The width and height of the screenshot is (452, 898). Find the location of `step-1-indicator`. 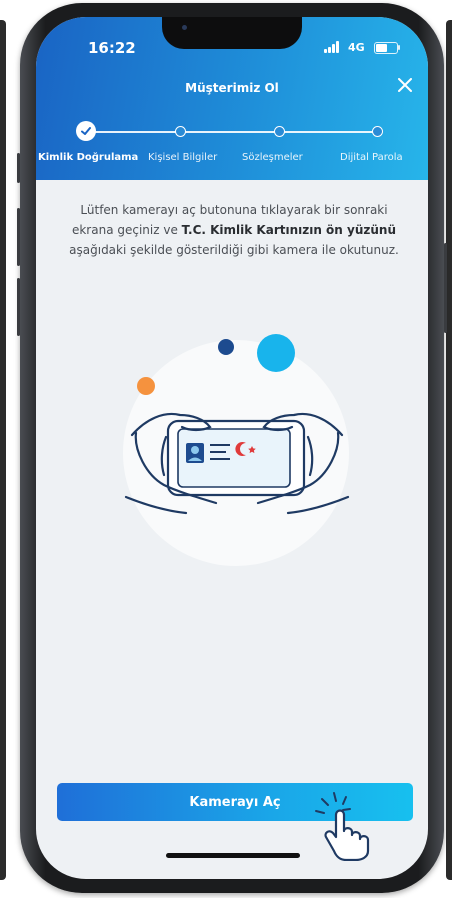

step-1-indicator is located at coordinates (86, 131).